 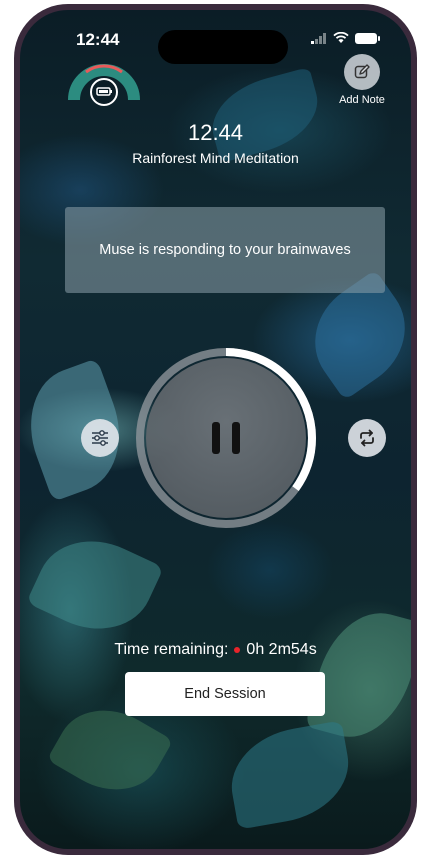 I want to click on repeat-icon, so click(x=367, y=438).